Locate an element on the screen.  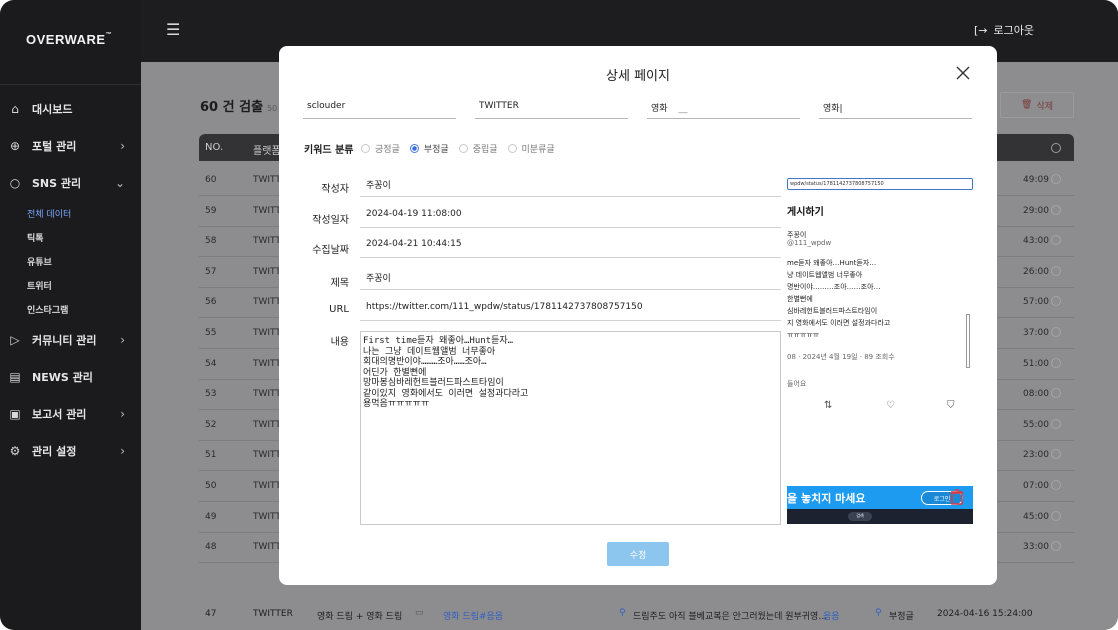
sidebar-item-sns: ○ SNS 관리 ⌄ is located at coordinates (70, 182).